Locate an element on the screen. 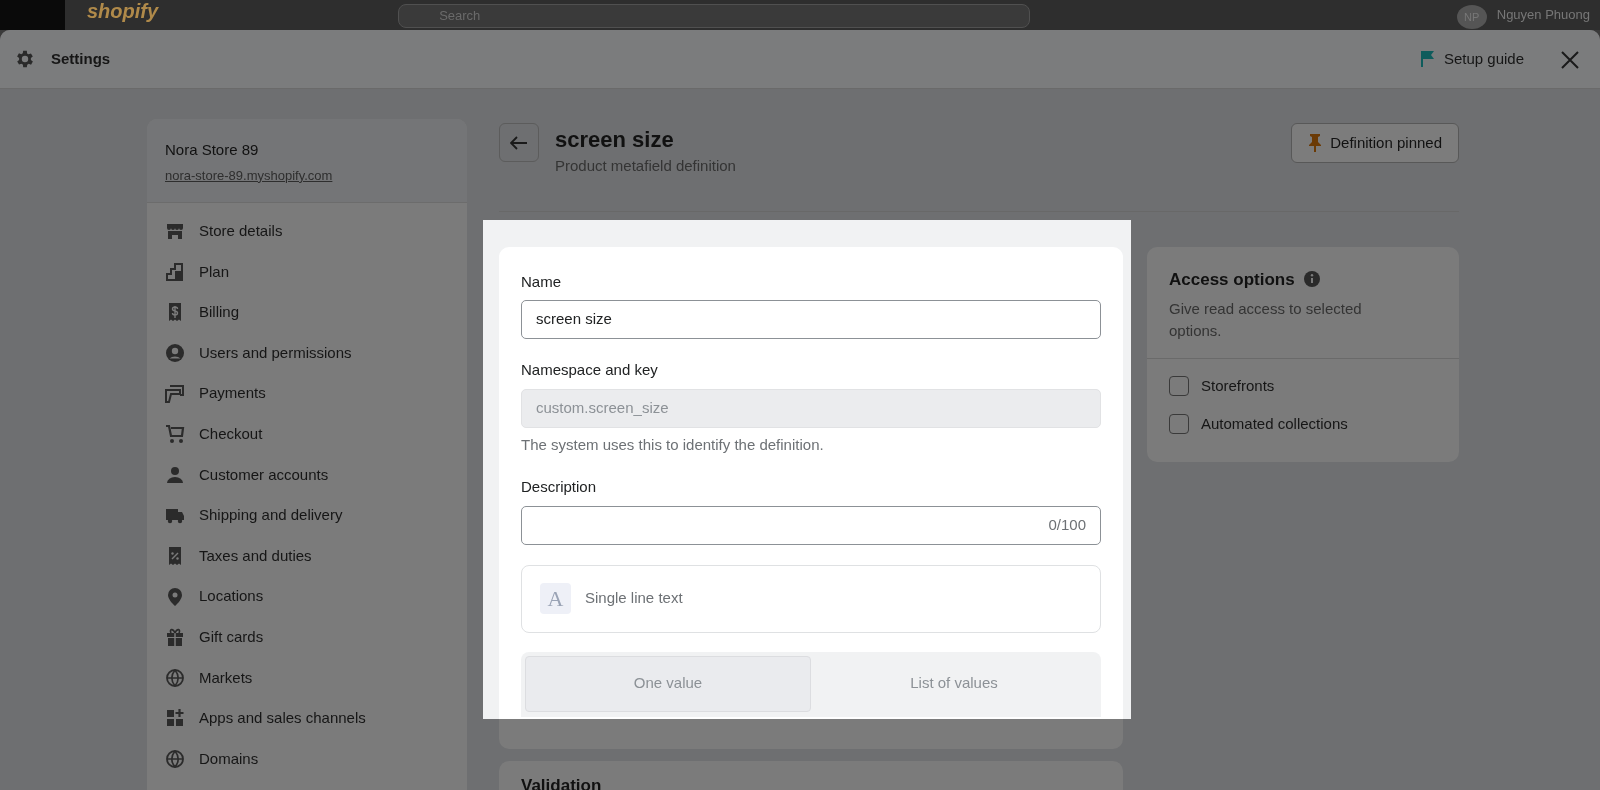  pin-icon is located at coordinates (175, 596).